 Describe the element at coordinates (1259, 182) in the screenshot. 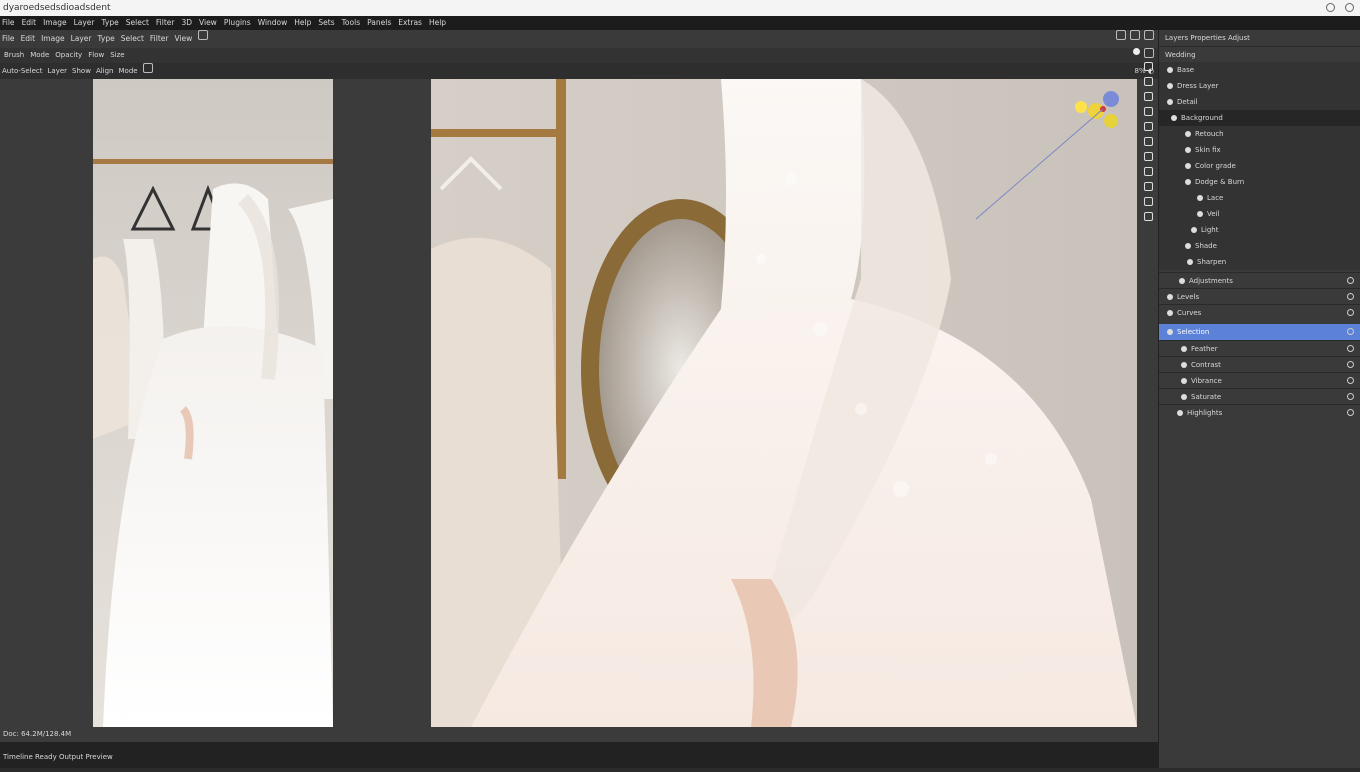

I see `layer-row: Dodge & Burn` at that location.